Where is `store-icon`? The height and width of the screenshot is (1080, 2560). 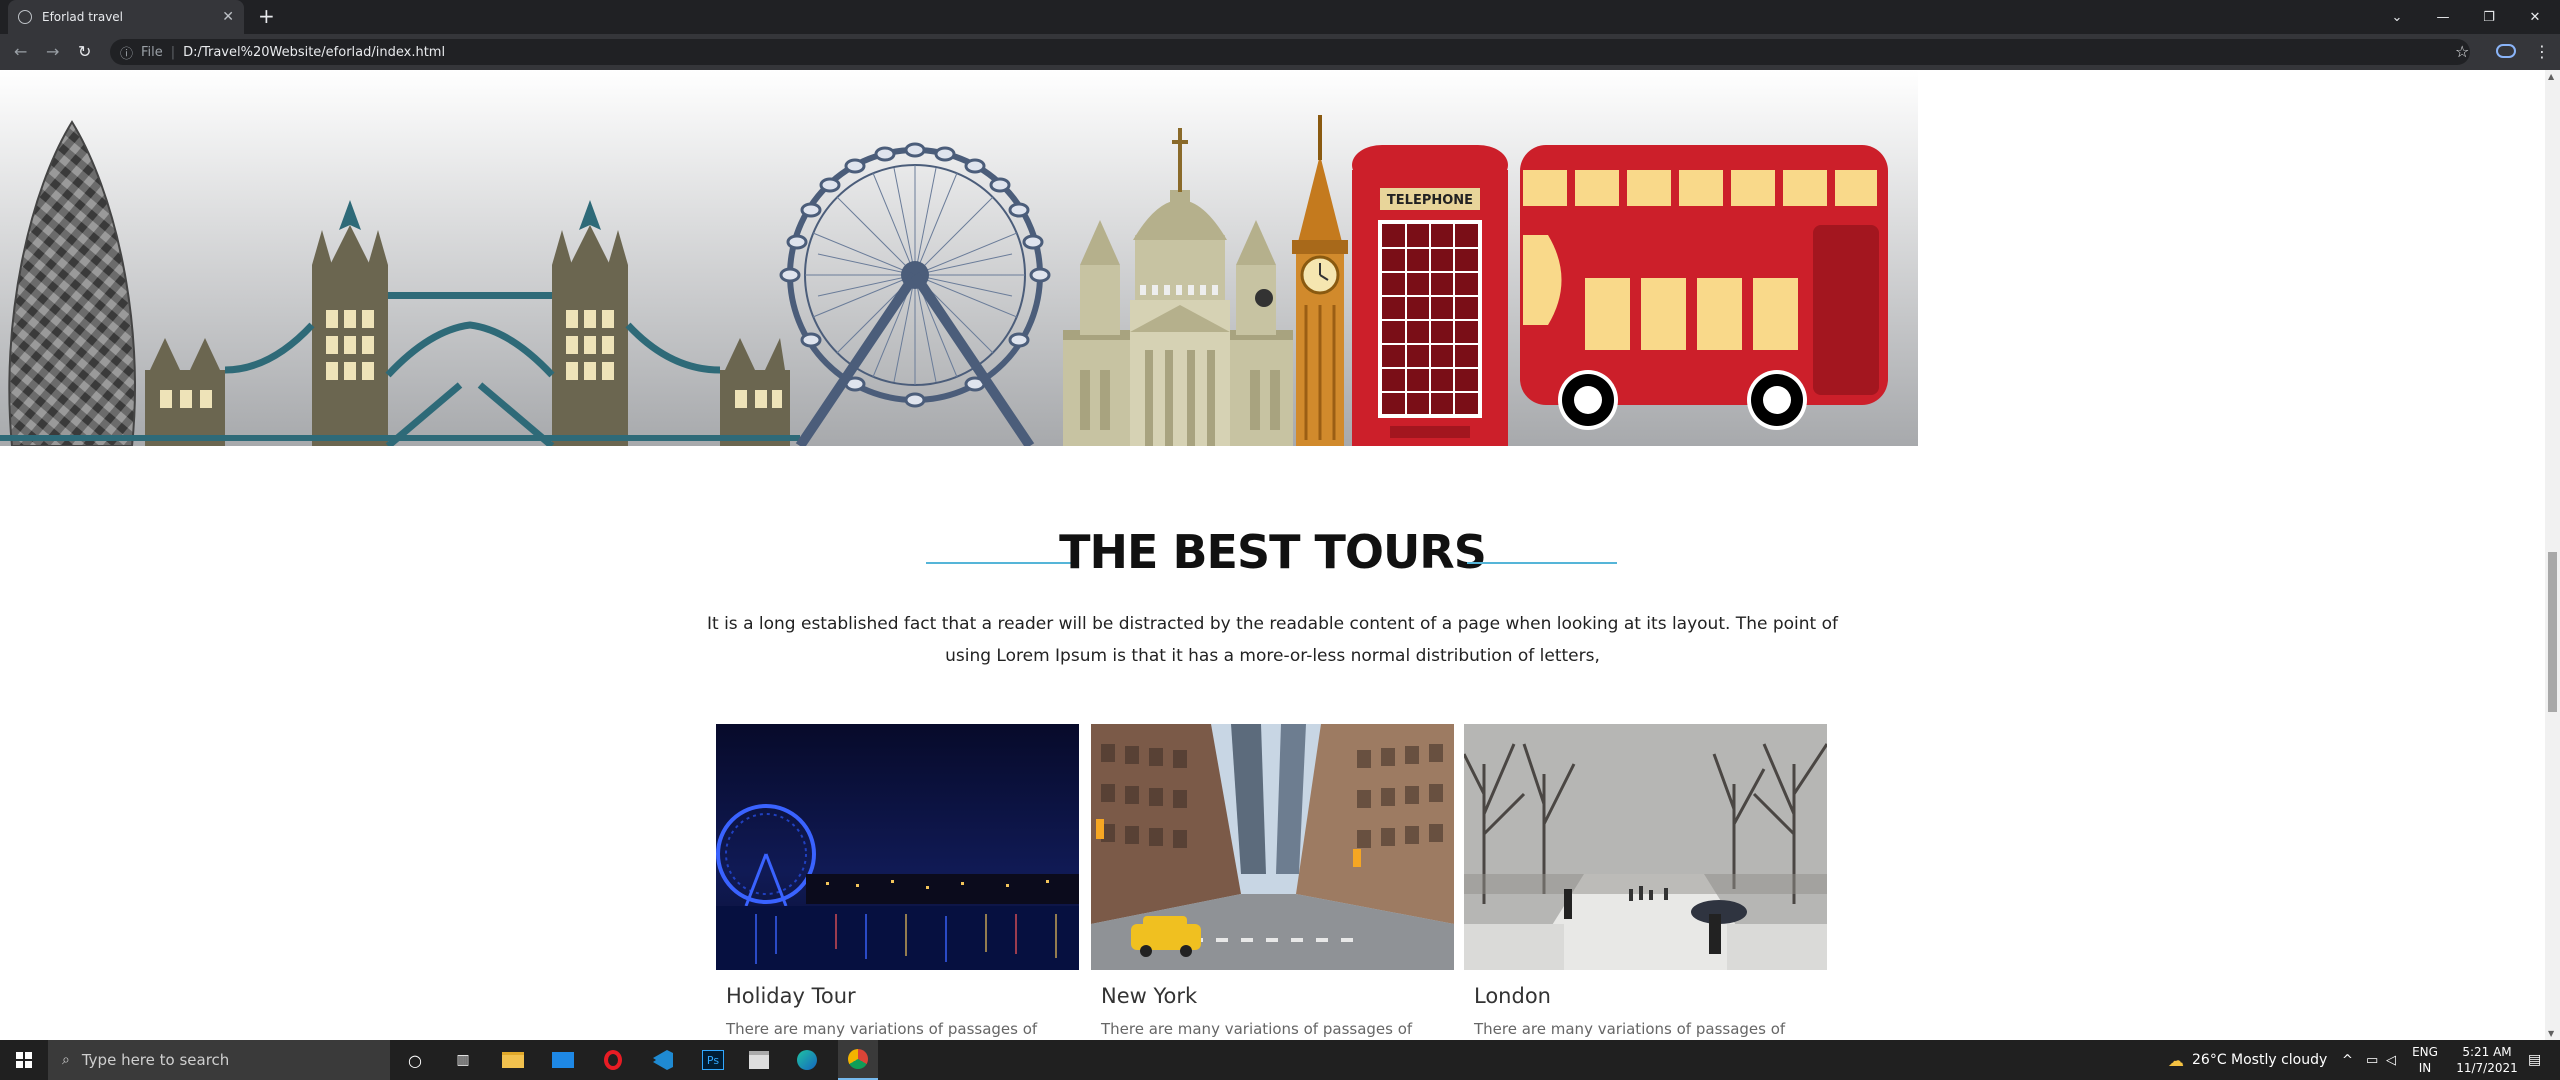 store-icon is located at coordinates (759, 1060).